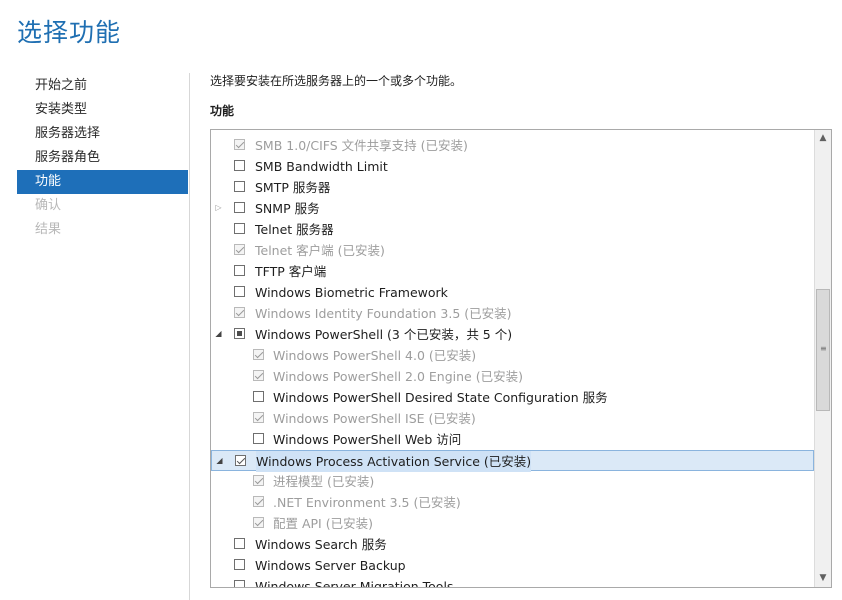 This screenshot has width=842, height=600. What do you see at coordinates (321, 166) in the screenshot?
I see `feature-label: SMB Bandwidth Limit` at bounding box center [321, 166].